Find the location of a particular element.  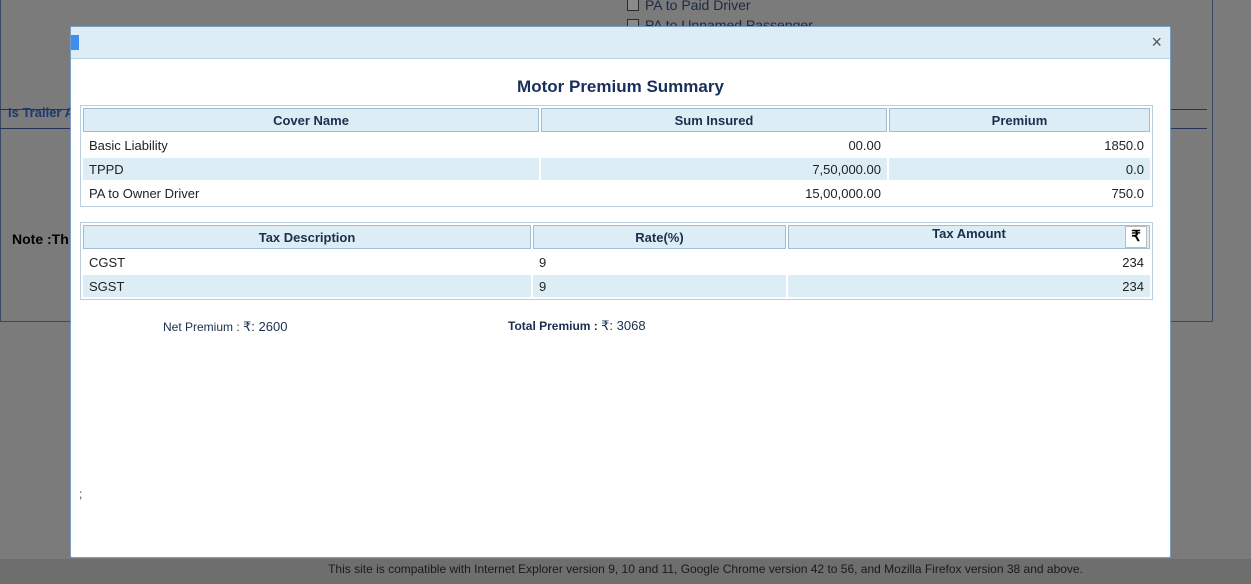

bg-trailer-label: Is Trailer A is located at coordinates (41, 112).